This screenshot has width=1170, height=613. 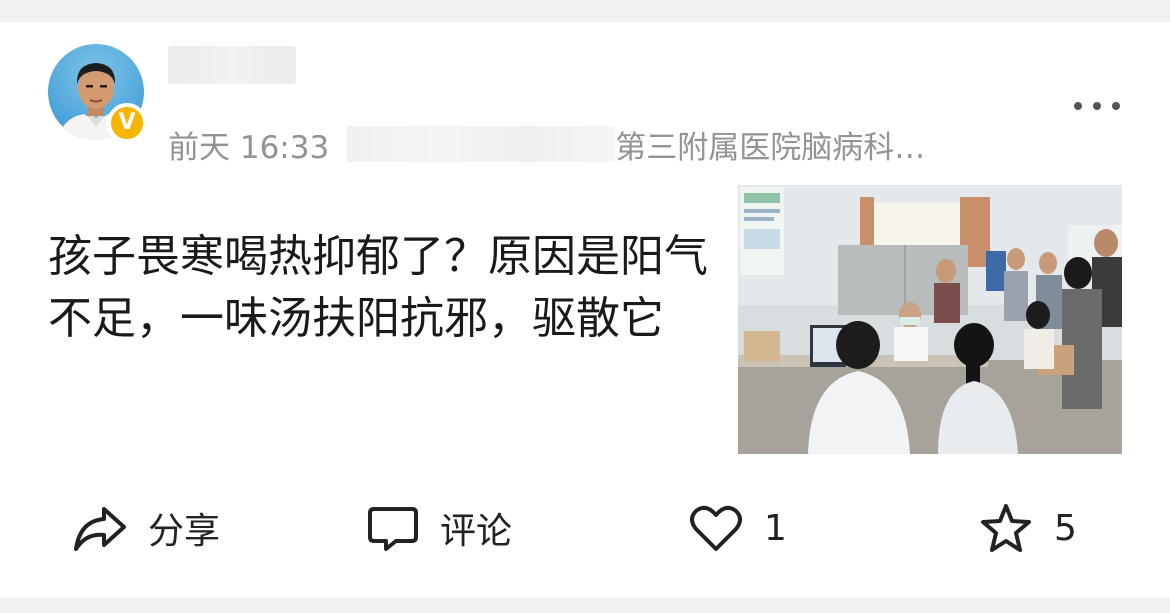 I want to click on comment-label: 评论, so click(x=476, y=531).